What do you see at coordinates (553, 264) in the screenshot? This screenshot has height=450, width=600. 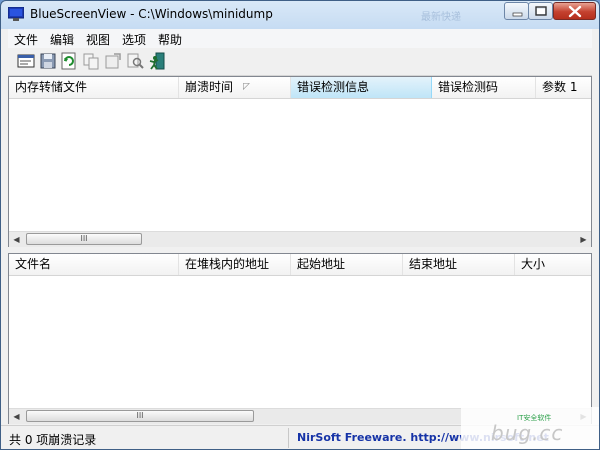 I see `column-size: 大小` at bounding box center [553, 264].